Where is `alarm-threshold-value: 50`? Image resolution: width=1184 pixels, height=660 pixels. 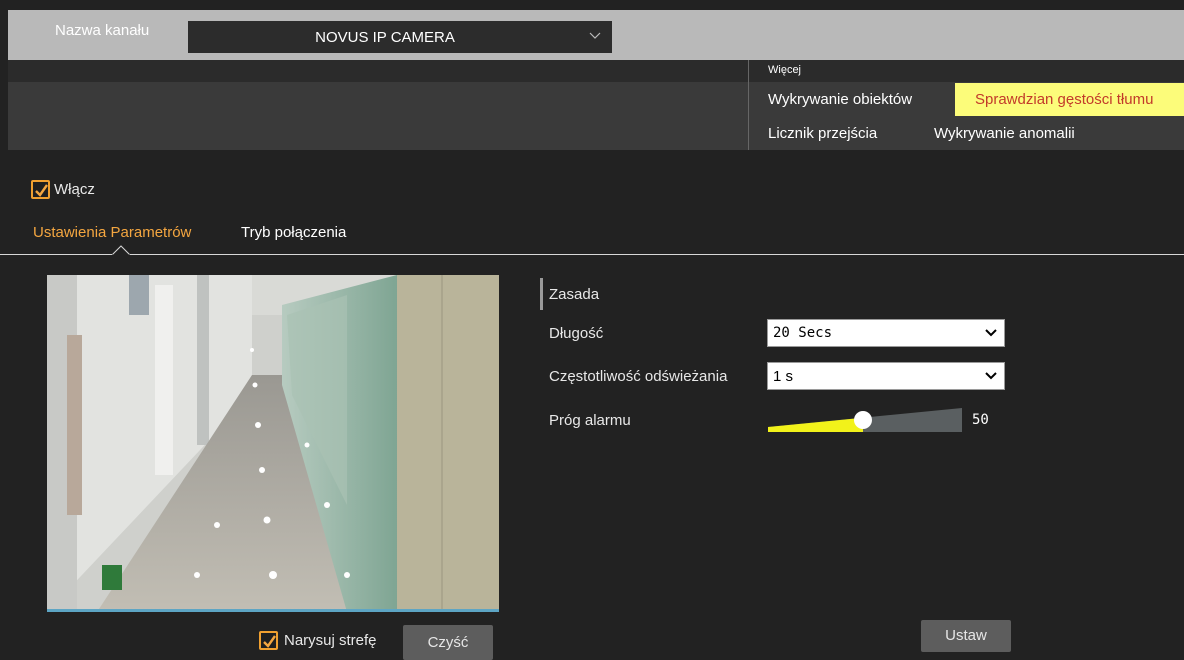 alarm-threshold-value: 50 is located at coordinates (980, 420).